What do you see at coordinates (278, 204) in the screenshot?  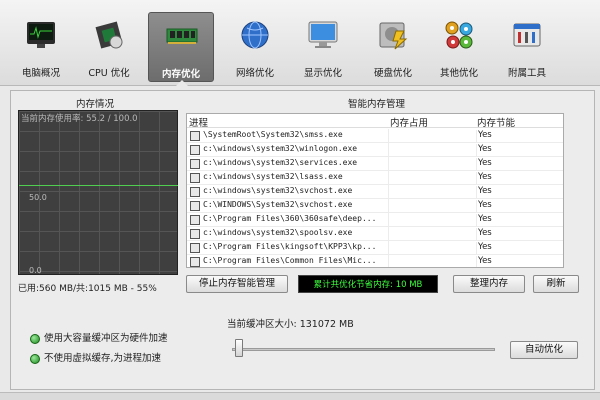 I see `process-name: C:\WINDOWS\System32\svchost.exe` at bounding box center [278, 204].